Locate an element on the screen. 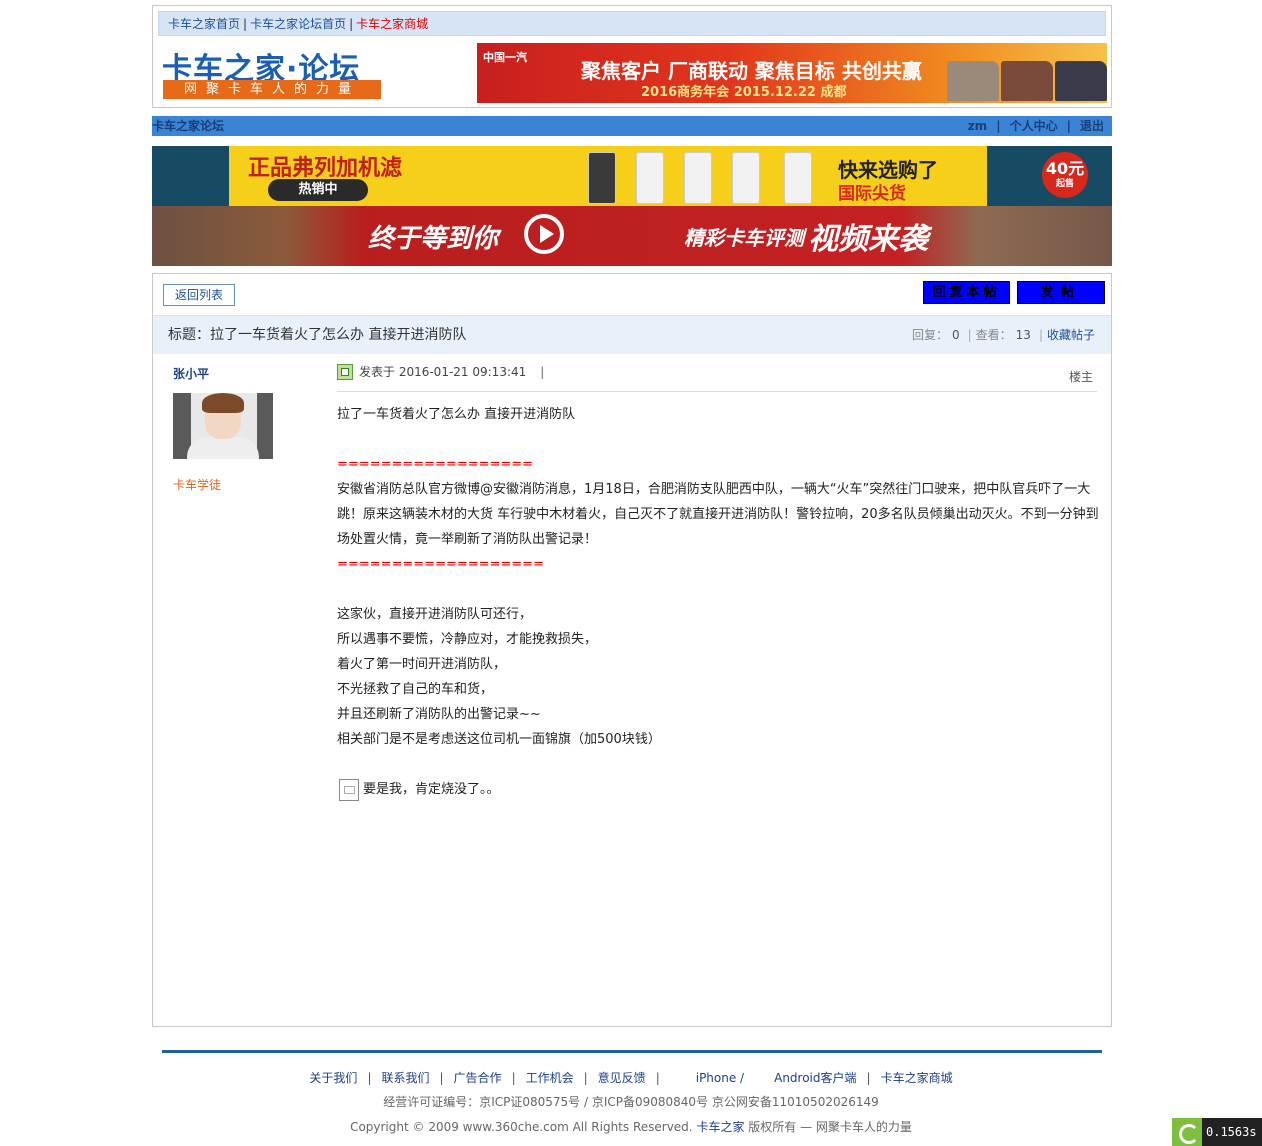 The width and height of the screenshot is (1262, 1146). thread-title: 标题：拉了一车货着火了怎么办 直接开进消防队 is located at coordinates (317, 335).